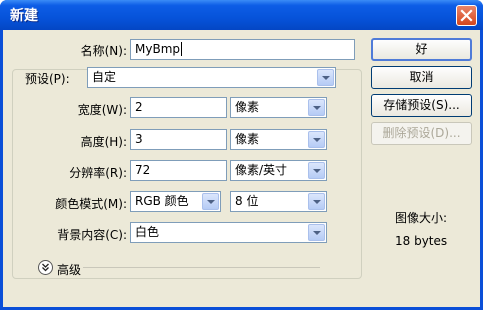 Image resolution: width=483 pixels, height=310 pixels. What do you see at coordinates (103, 51) in the screenshot?
I see `name-label: 名称(N):` at bounding box center [103, 51].